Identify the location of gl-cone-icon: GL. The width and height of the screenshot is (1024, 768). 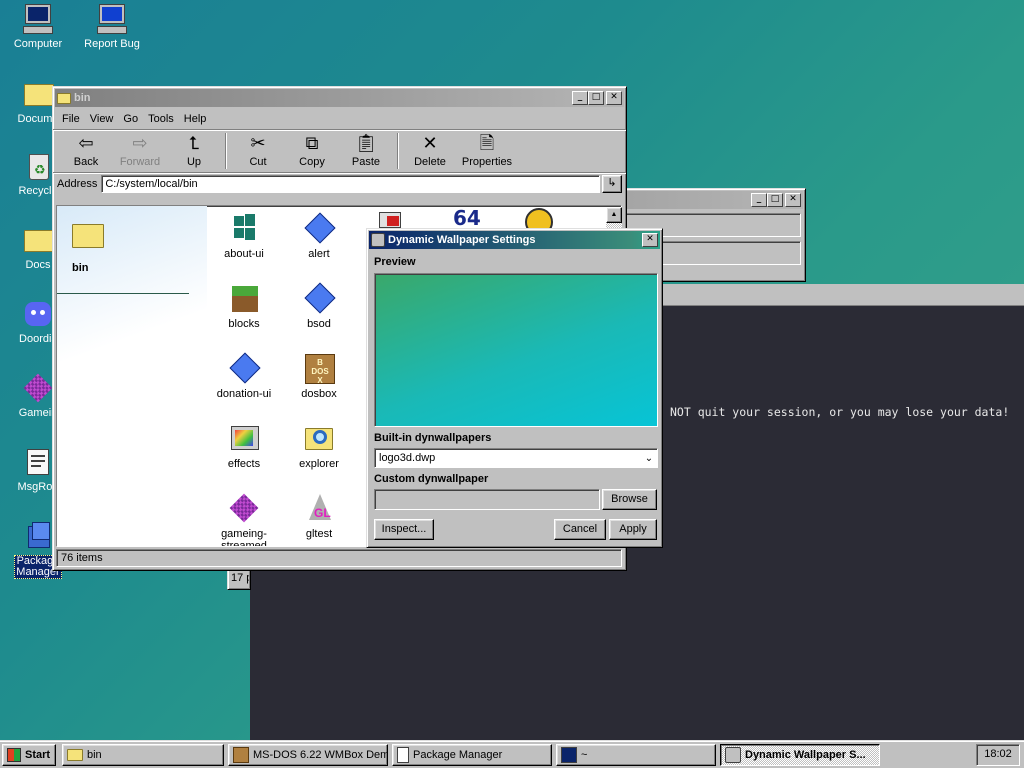
(319, 508).